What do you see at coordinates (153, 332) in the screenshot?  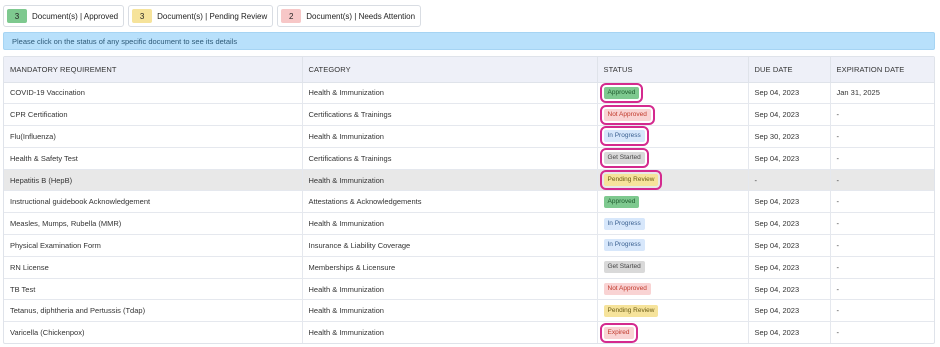 I see `requirement-cell: Varicella (Chickenpox)` at bounding box center [153, 332].